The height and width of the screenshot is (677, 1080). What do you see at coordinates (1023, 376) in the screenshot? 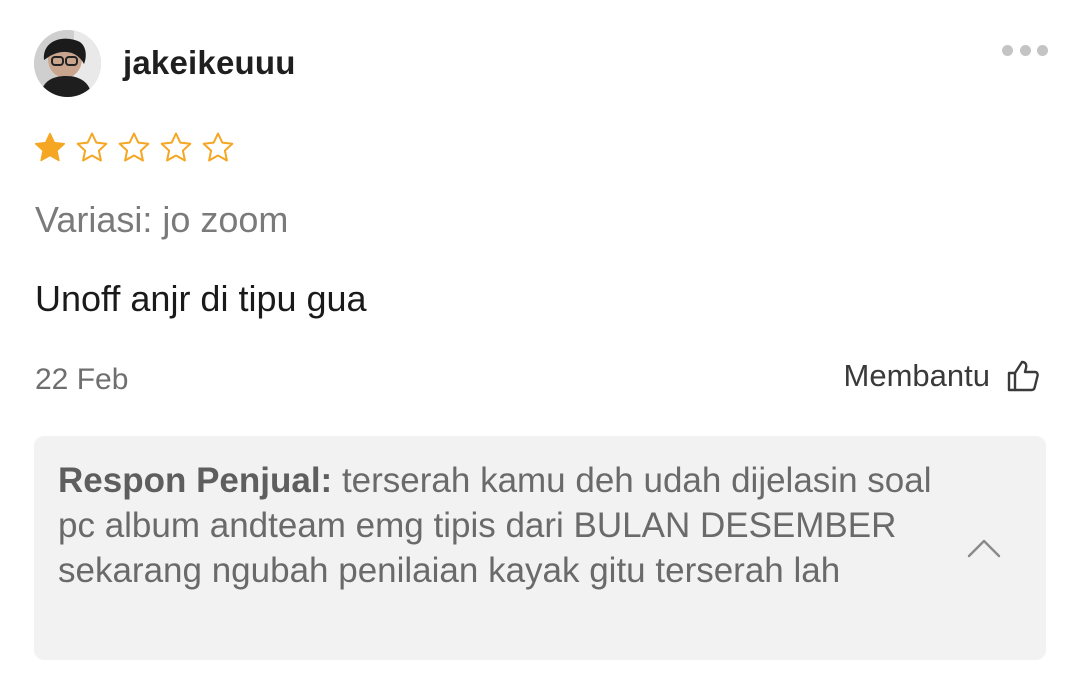
I see `thumbs-up-icon` at bounding box center [1023, 376].